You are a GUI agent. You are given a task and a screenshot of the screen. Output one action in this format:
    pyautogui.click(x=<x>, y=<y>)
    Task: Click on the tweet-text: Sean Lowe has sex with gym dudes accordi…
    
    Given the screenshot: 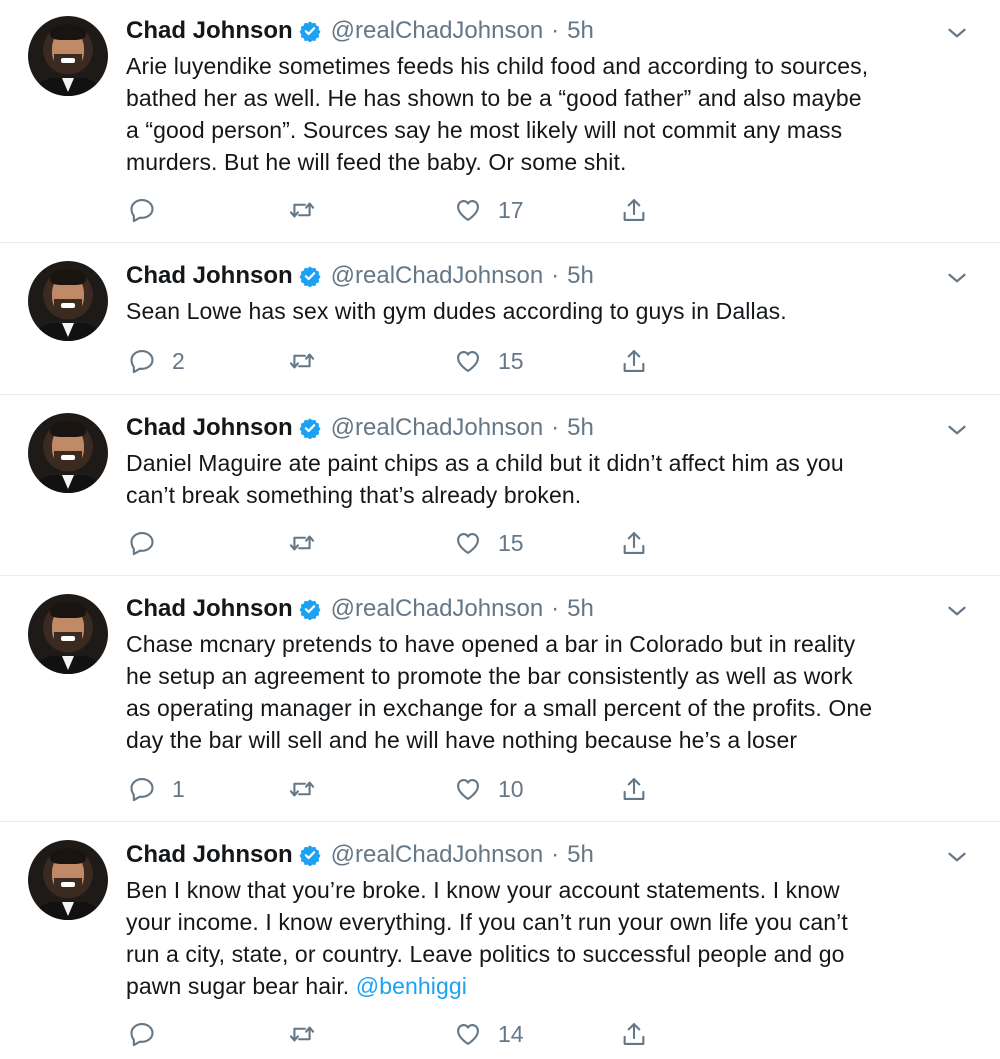 What is the action you would take?
    pyautogui.click(x=548, y=311)
    